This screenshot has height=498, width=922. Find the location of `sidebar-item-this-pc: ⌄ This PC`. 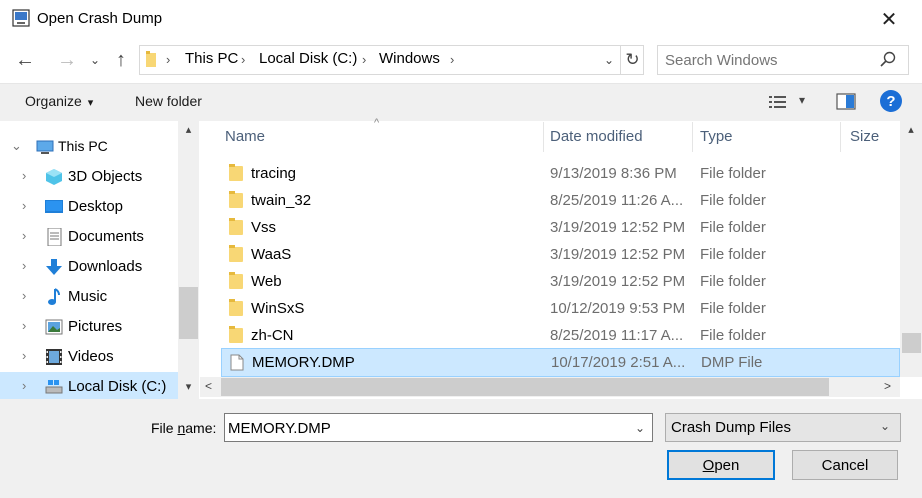

sidebar-item-this-pc: ⌄ This PC is located at coordinates (89, 147).